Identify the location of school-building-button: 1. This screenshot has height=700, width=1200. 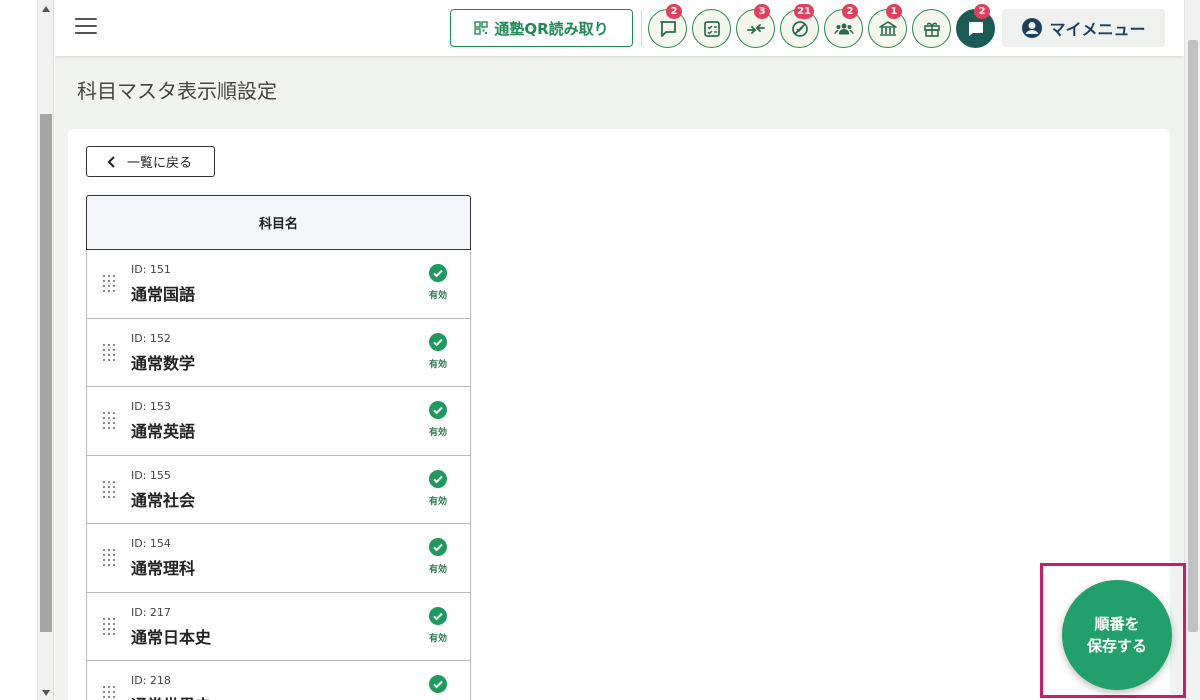
(887, 26).